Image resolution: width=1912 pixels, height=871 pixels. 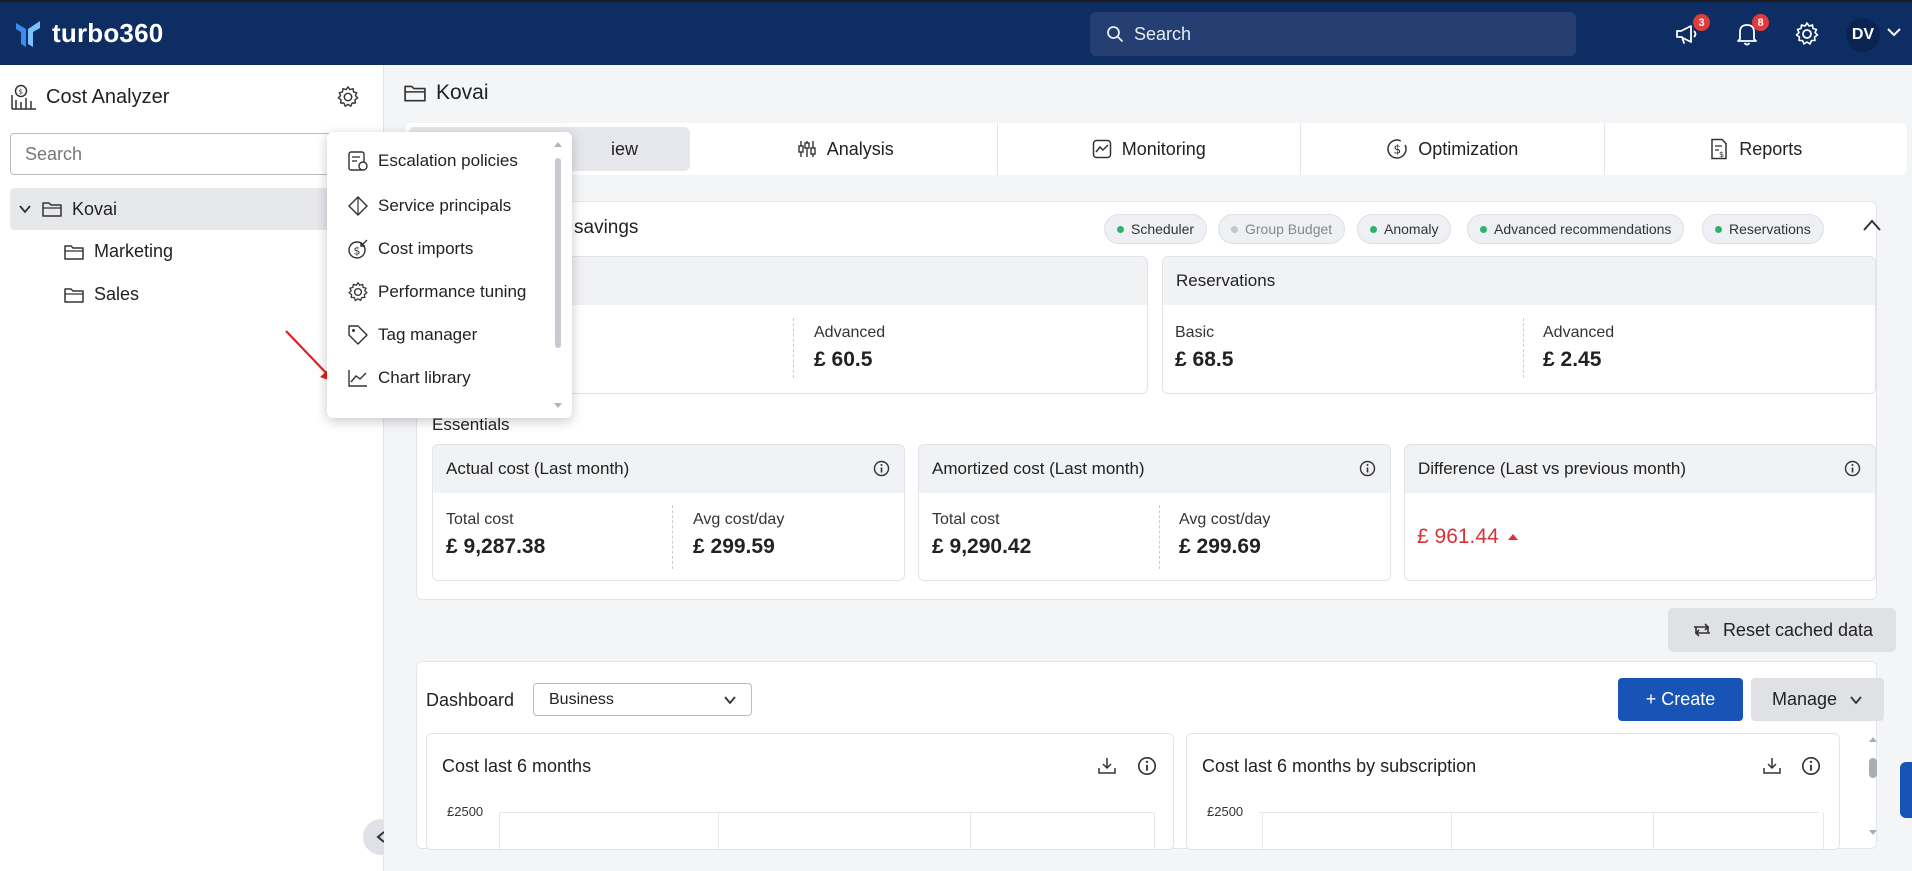 I want to click on create-button: + Create, so click(x=1680, y=699).